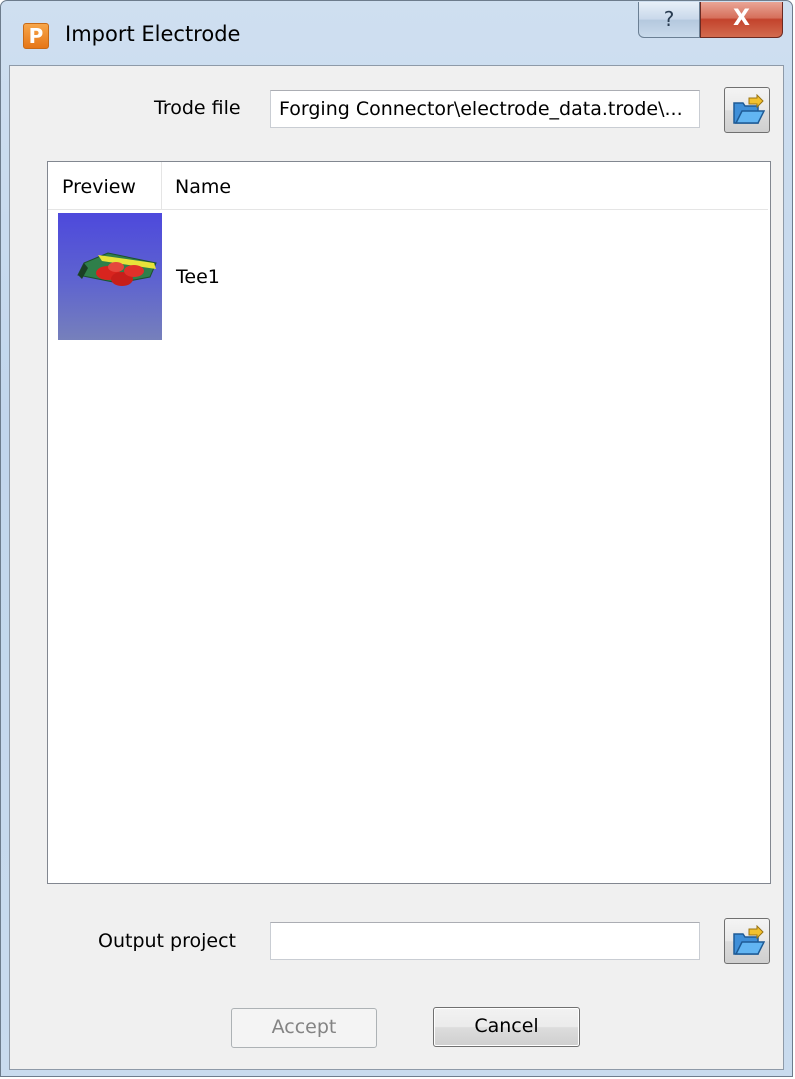 This screenshot has width=795, height=1079. Describe the element at coordinates (105, 185) in the screenshot. I see `column-header-preview: Preview` at that location.